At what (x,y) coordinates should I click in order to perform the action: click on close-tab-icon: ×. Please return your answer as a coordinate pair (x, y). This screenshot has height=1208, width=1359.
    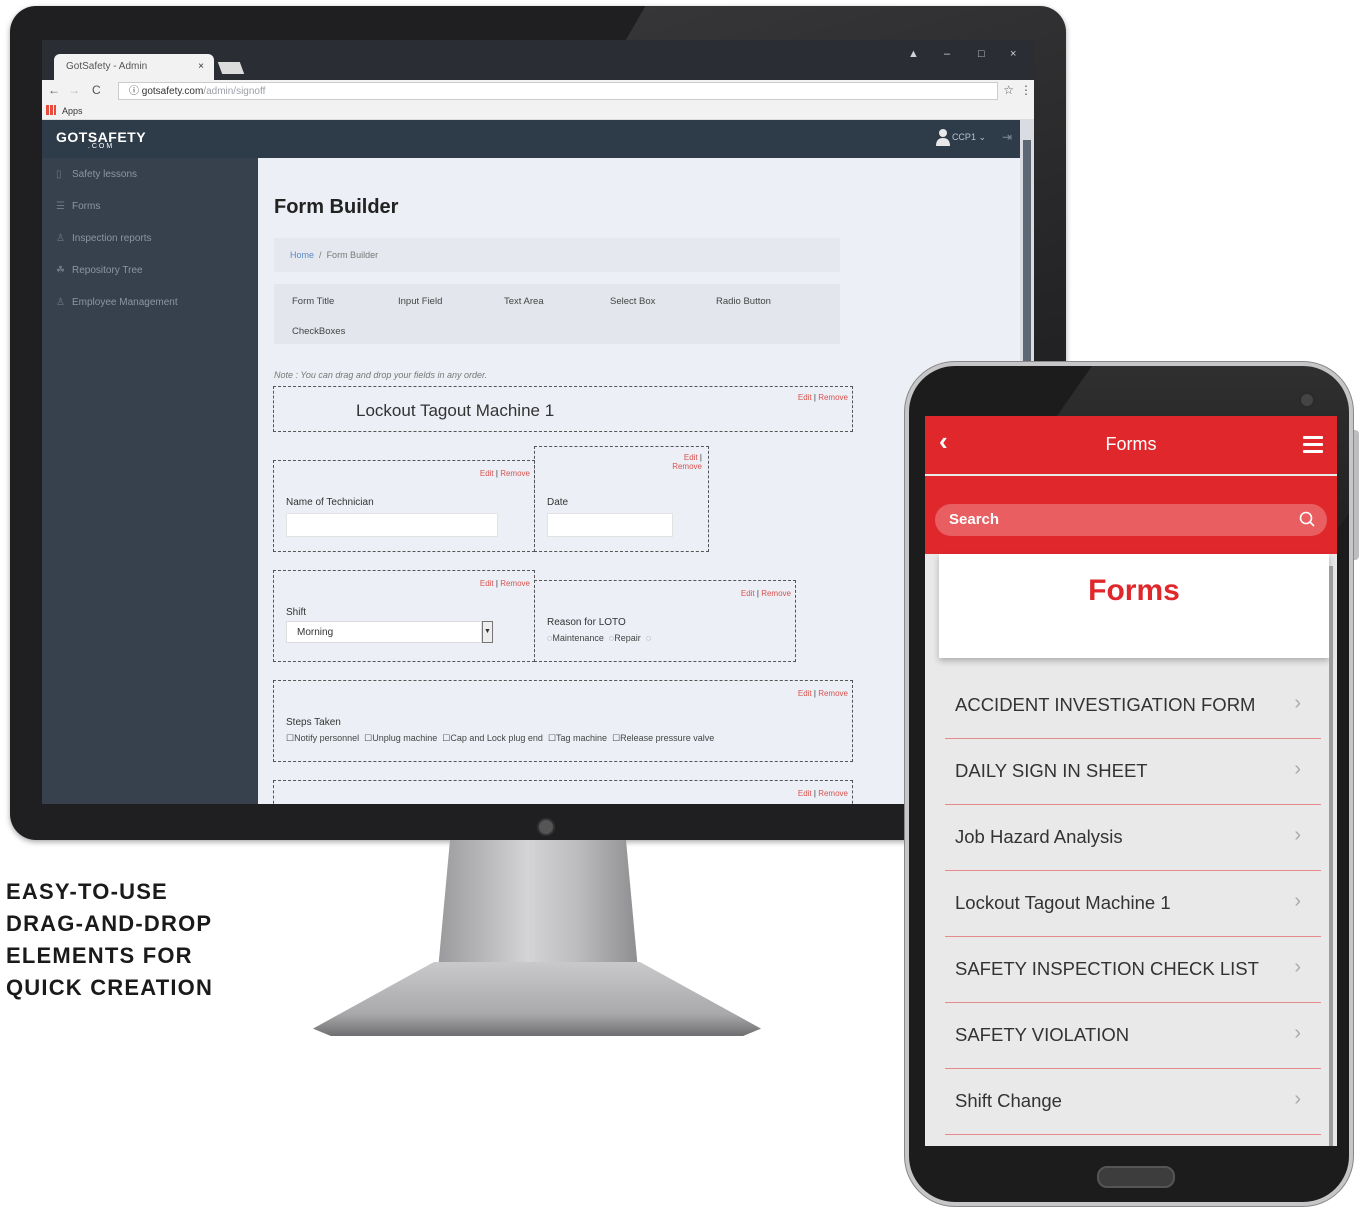
    Looking at the image, I should click on (201, 67).